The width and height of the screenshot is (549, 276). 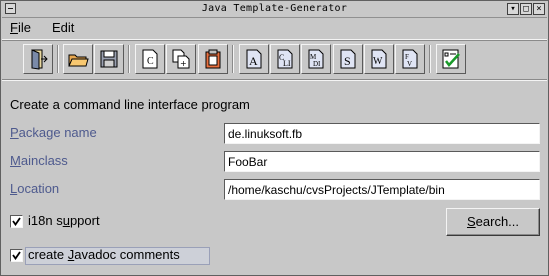 What do you see at coordinates (382, 161) in the screenshot?
I see `mainclass-field: FooBar` at bounding box center [382, 161].